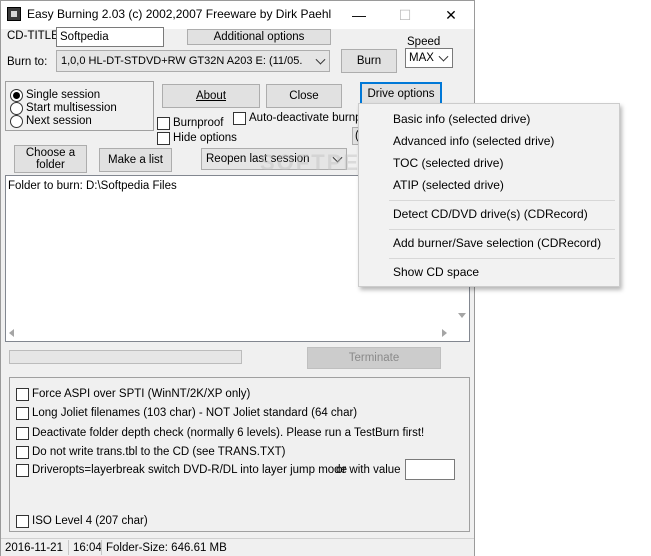 The height and width of the screenshot is (556, 651). What do you see at coordinates (461, 119) in the screenshot?
I see `menu-item-basic-info: Basic info (selected drive)` at bounding box center [461, 119].